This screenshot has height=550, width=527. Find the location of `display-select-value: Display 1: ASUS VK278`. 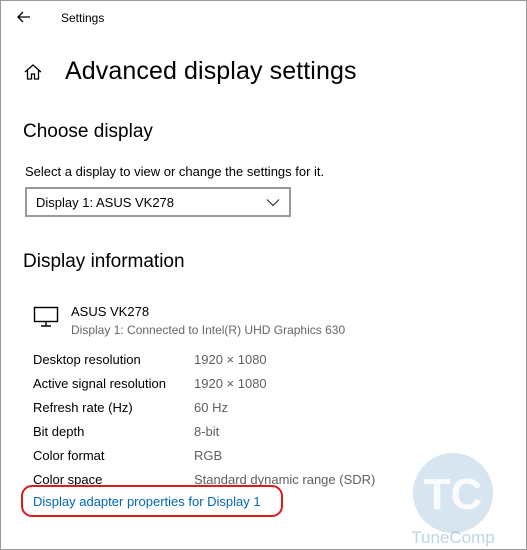

display-select-value: Display 1: ASUS VK278 is located at coordinates (105, 202).